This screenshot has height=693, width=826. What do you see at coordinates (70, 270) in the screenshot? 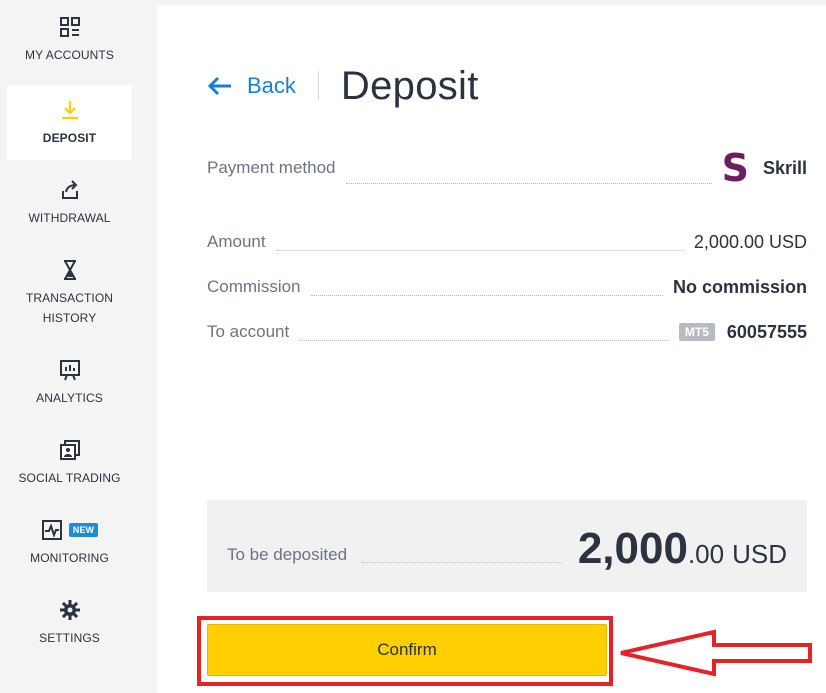
I see `hourglass-icon` at bounding box center [70, 270].